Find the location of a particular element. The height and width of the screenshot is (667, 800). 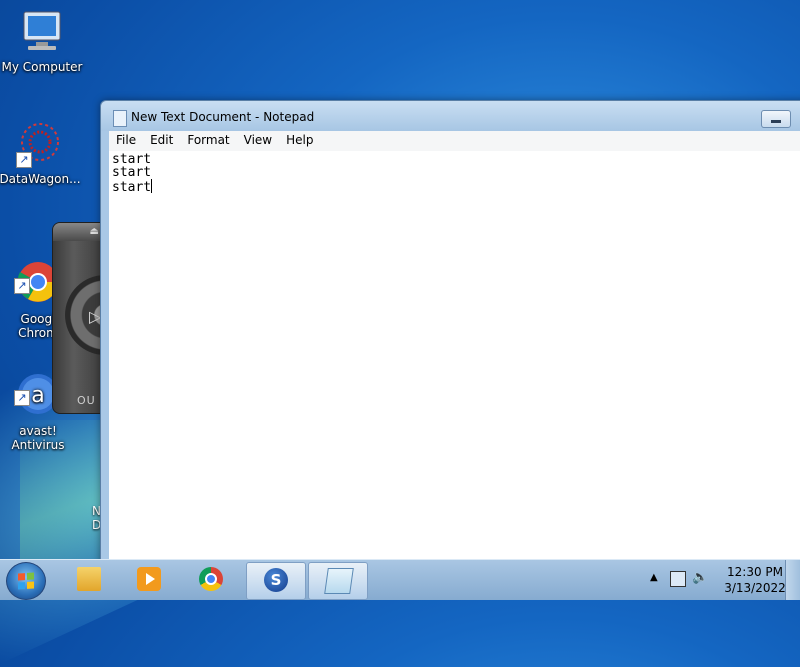

clock-time: 12:30 PM is located at coordinates (755, 572).